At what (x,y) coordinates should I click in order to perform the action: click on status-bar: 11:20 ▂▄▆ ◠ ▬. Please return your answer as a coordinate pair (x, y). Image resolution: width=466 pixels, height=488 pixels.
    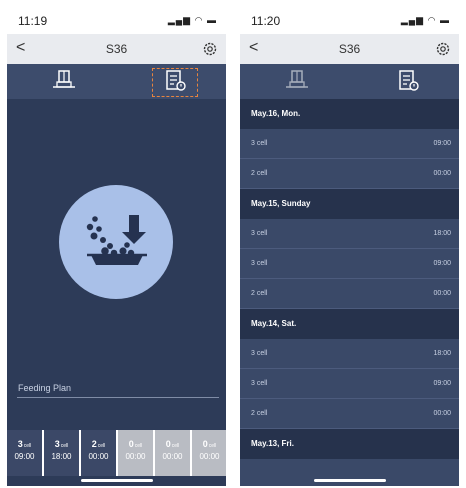
    Looking at the image, I should click on (349, 20).